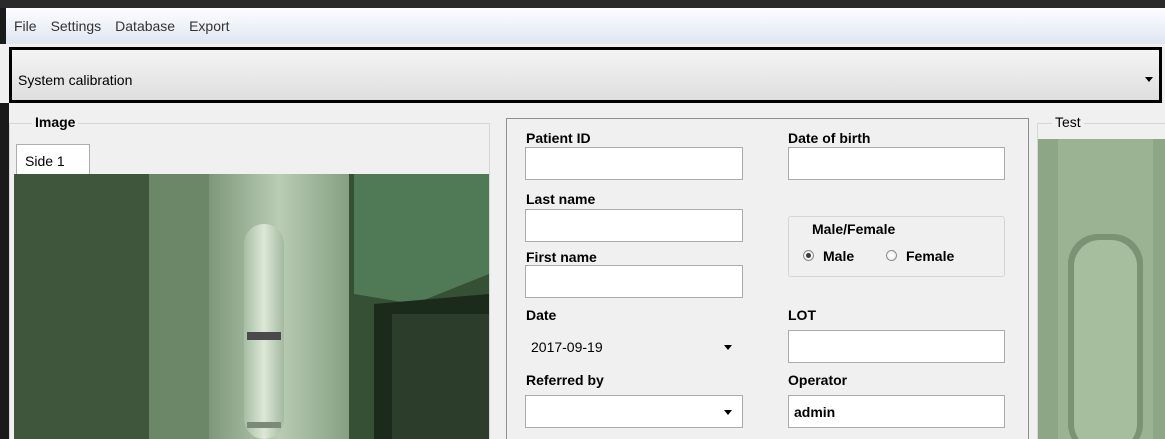  Describe the element at coordinates (818, 380) in the screenshot. I see `operator-label: Operator` at that location.